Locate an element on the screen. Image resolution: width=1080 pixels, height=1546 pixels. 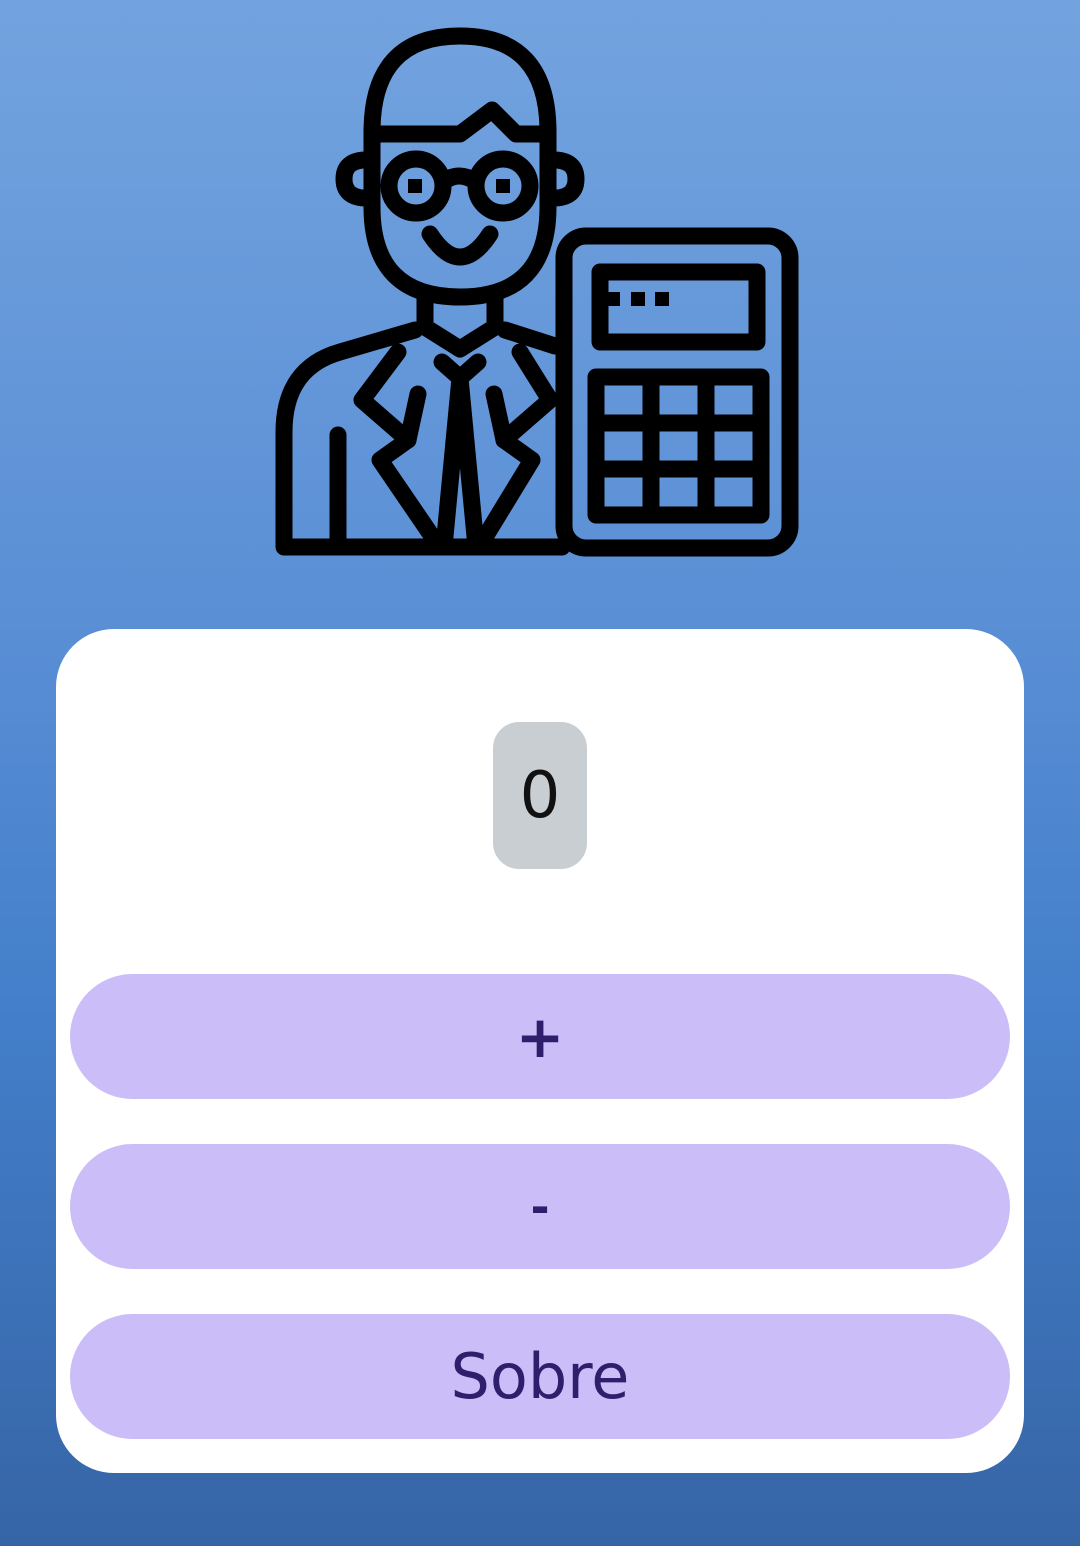
increment-button: + is located at coordinates (540, 1036).